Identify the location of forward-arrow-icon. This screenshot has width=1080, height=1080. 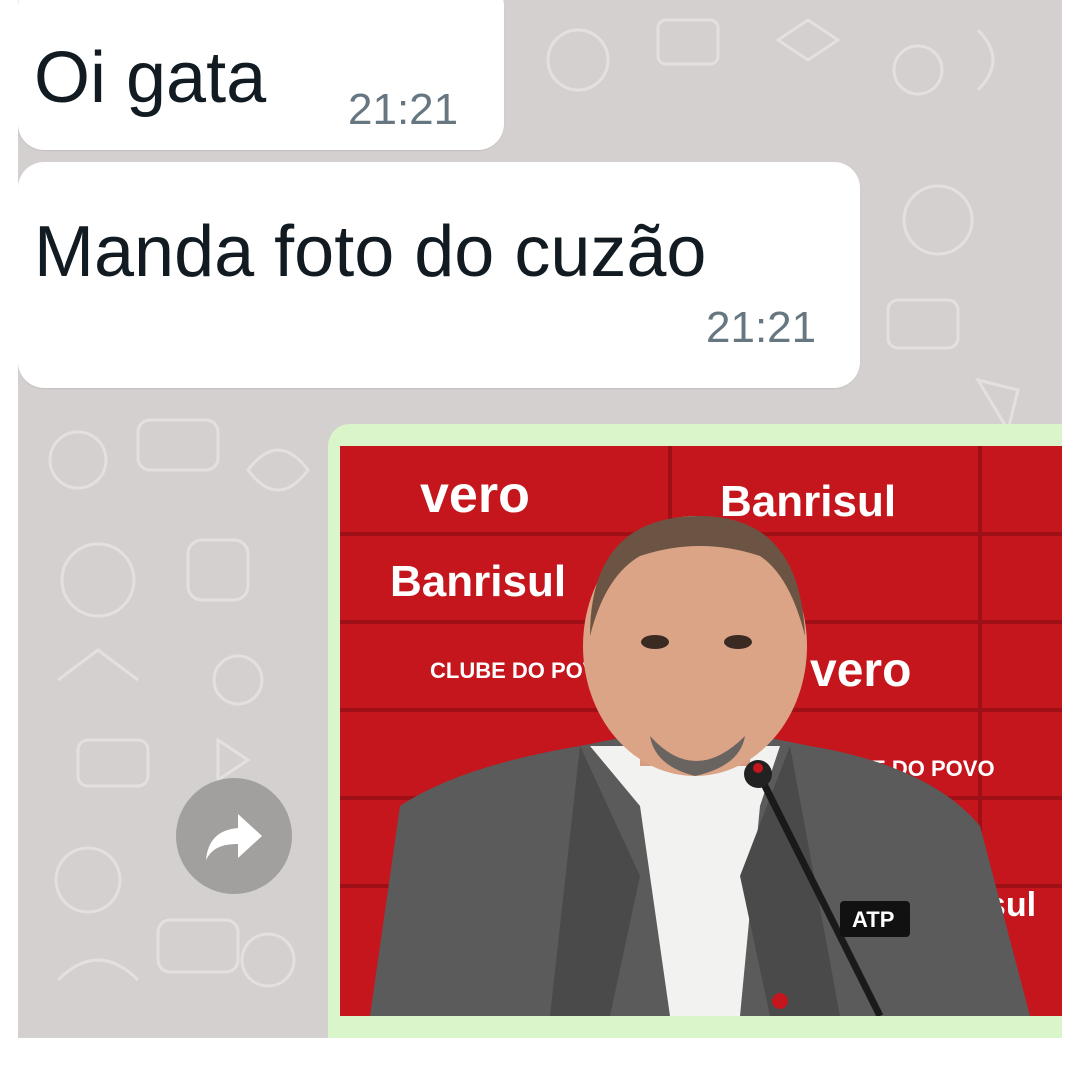
(234, 837).